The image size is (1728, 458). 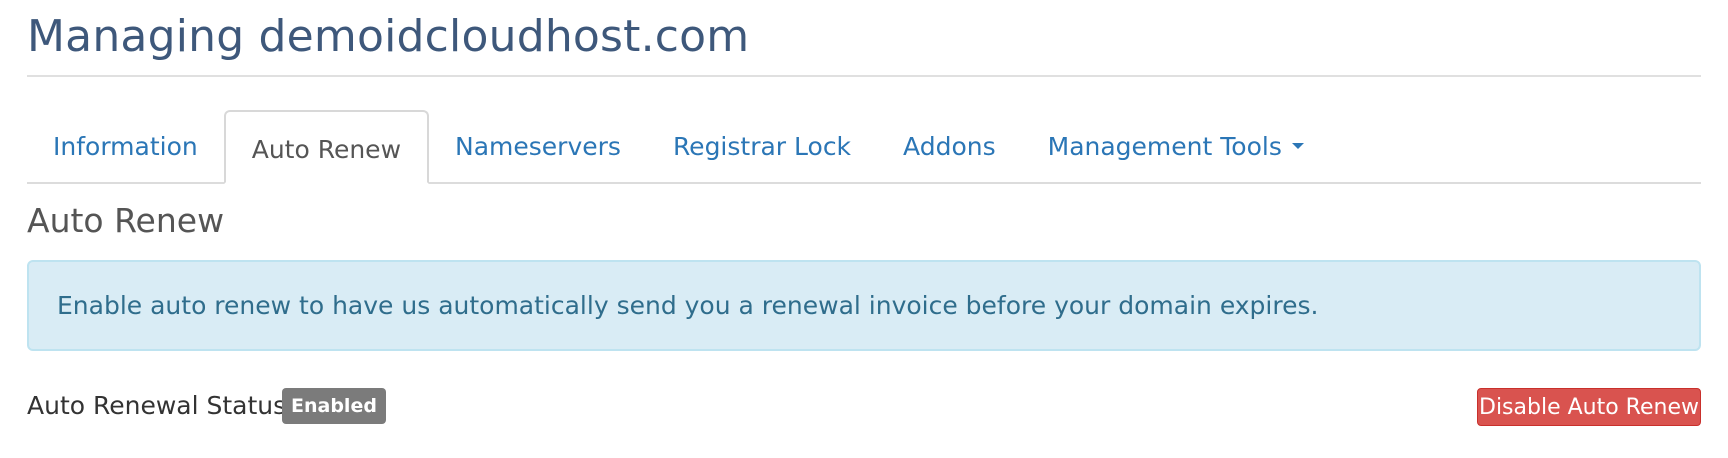 I want to click on tab-auto-renew-label: Auto Renew, so click(x=326, y=149).